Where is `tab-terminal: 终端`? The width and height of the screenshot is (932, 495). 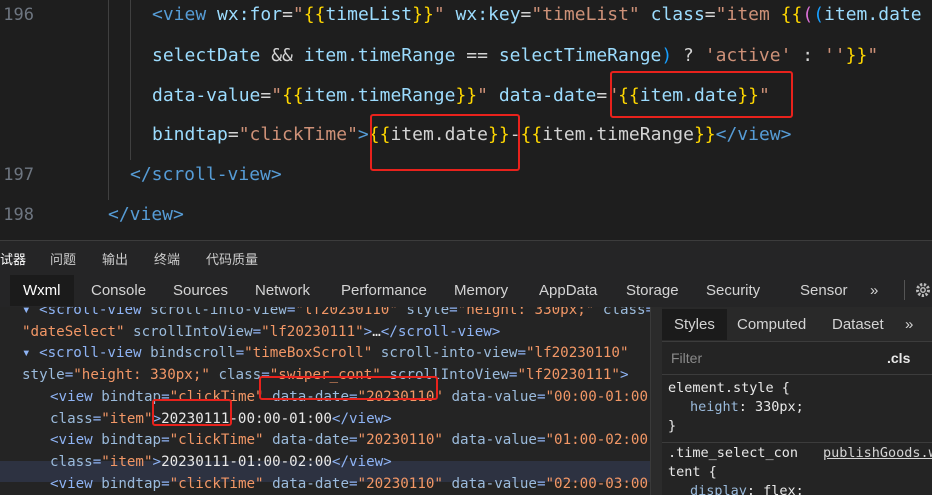 tab-terminal: 终端 is located at coordinates (167, 258).